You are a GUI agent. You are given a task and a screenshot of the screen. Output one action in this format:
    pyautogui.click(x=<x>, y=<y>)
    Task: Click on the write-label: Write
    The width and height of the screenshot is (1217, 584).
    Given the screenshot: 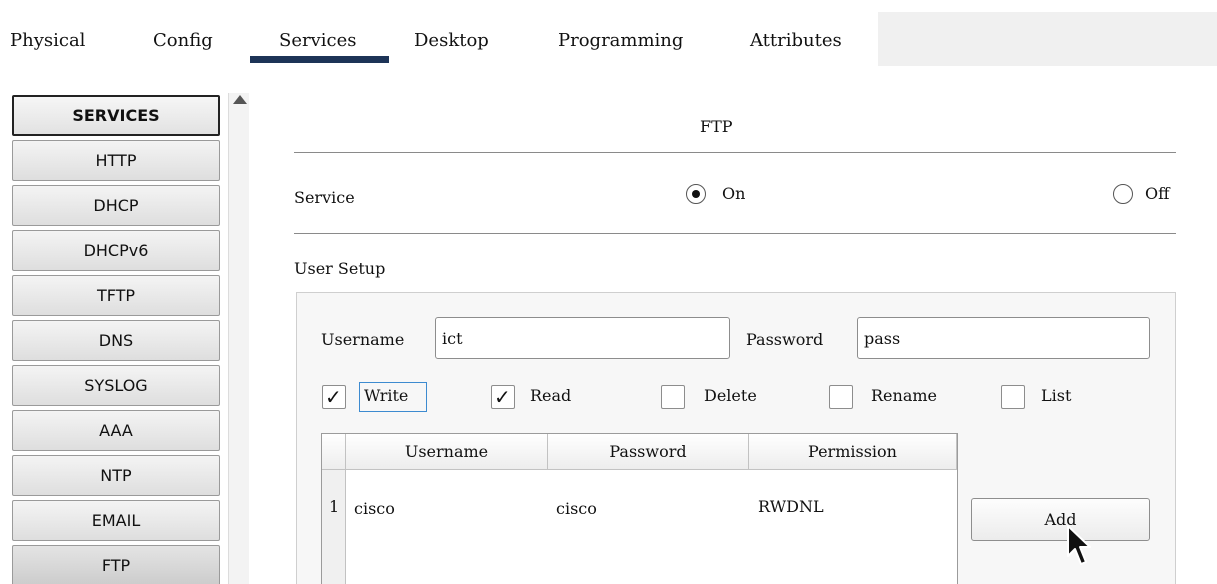 What is the action you would take?
    pyautogui.click(x=386, y=395)
    